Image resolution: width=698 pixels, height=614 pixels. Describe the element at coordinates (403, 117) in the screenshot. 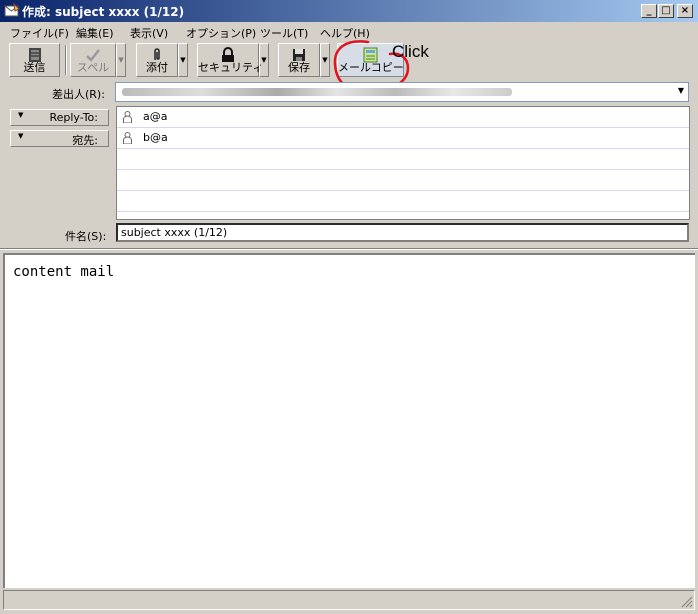

I see `address-row-reply-to: a@a` at that location.